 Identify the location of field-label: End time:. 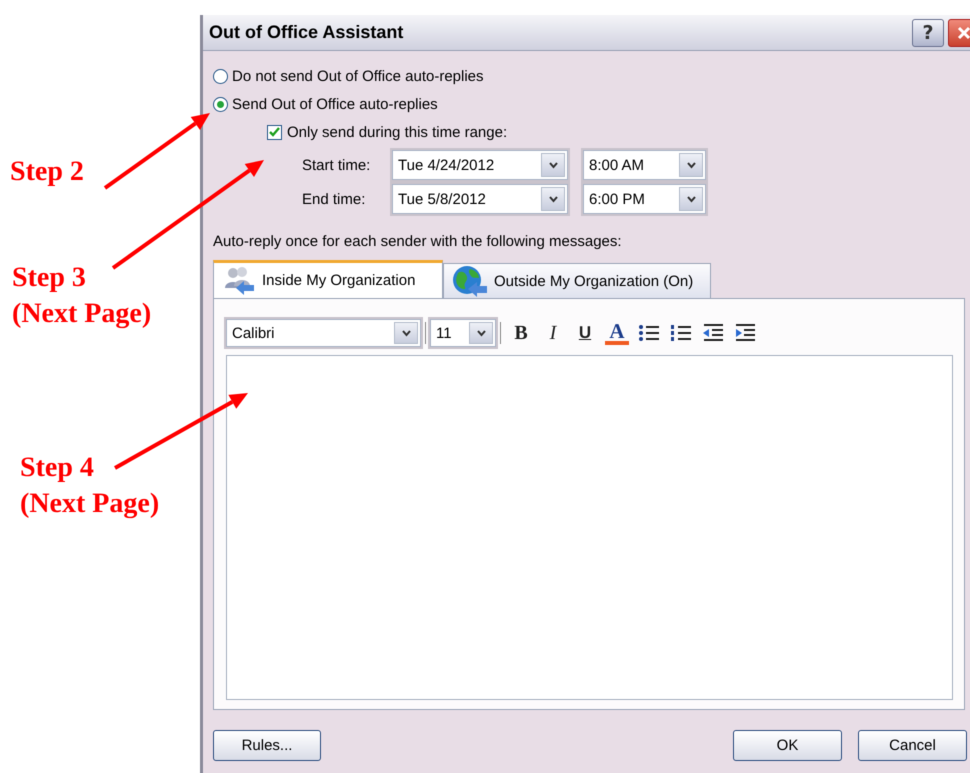
(334, 199).